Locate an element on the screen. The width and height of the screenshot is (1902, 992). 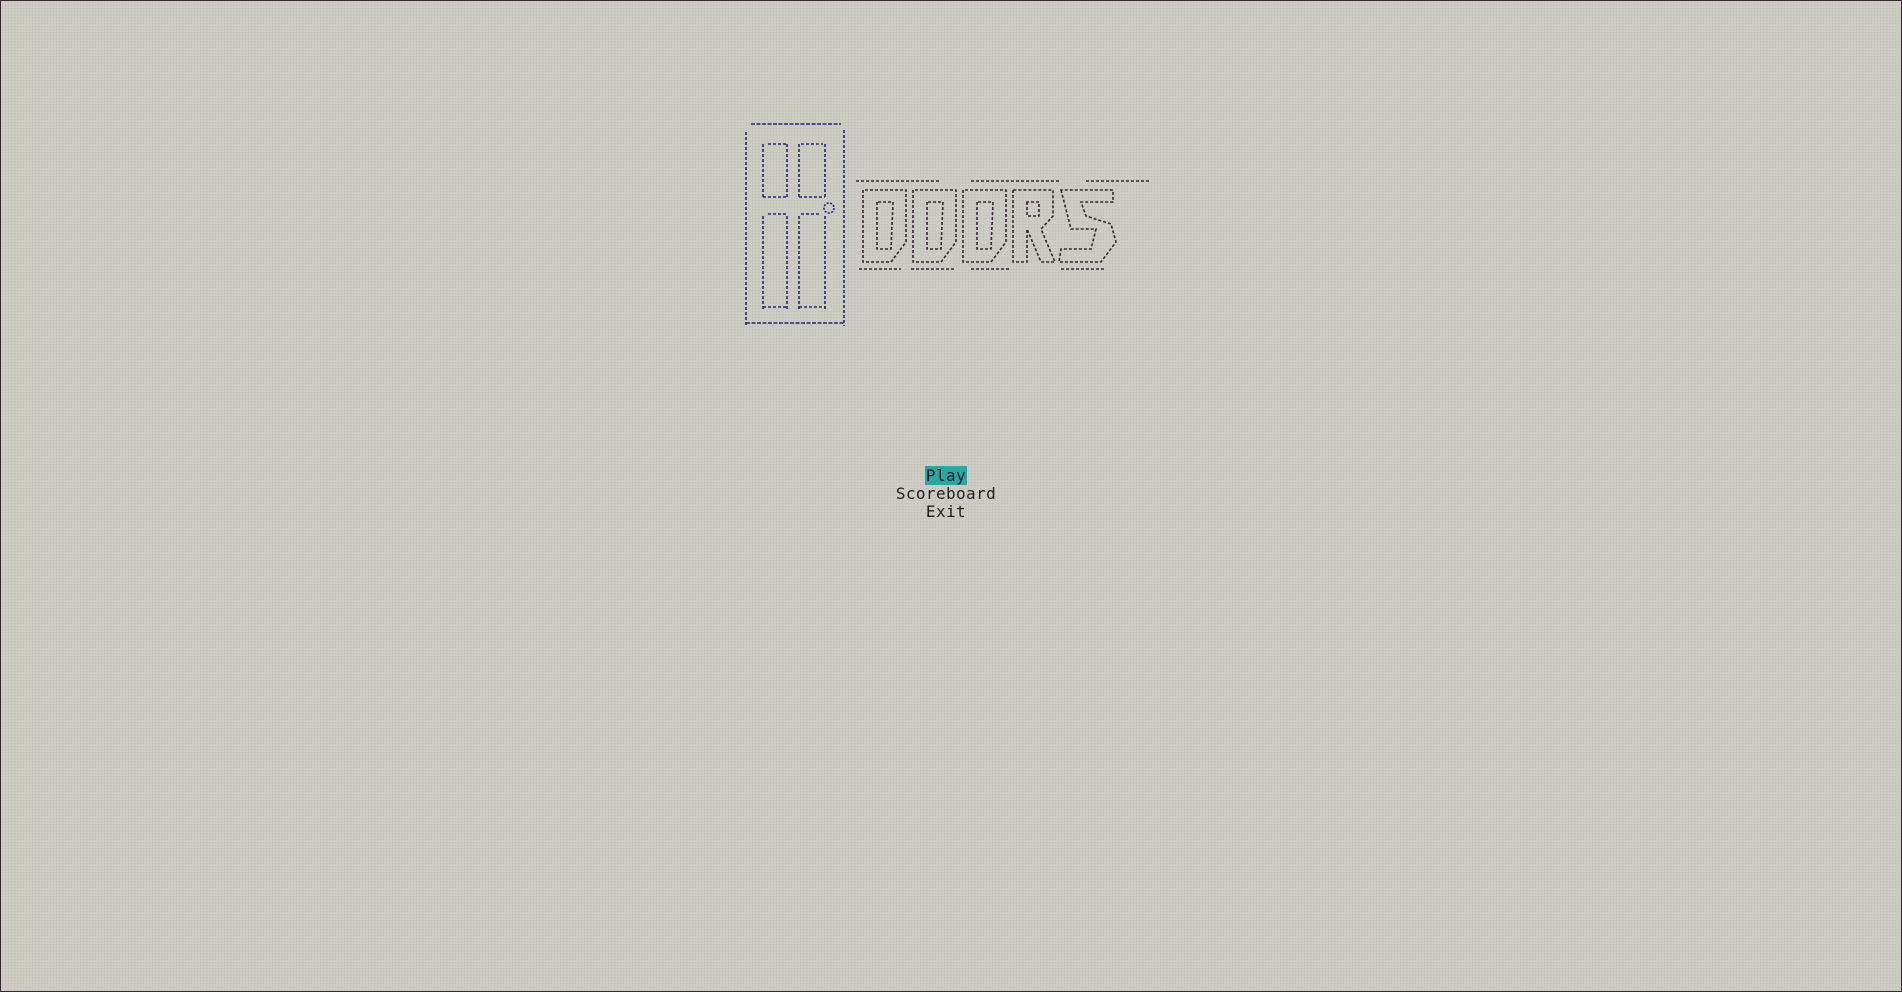
menu-item-exit: Exit is located at coordinates (946, 512).